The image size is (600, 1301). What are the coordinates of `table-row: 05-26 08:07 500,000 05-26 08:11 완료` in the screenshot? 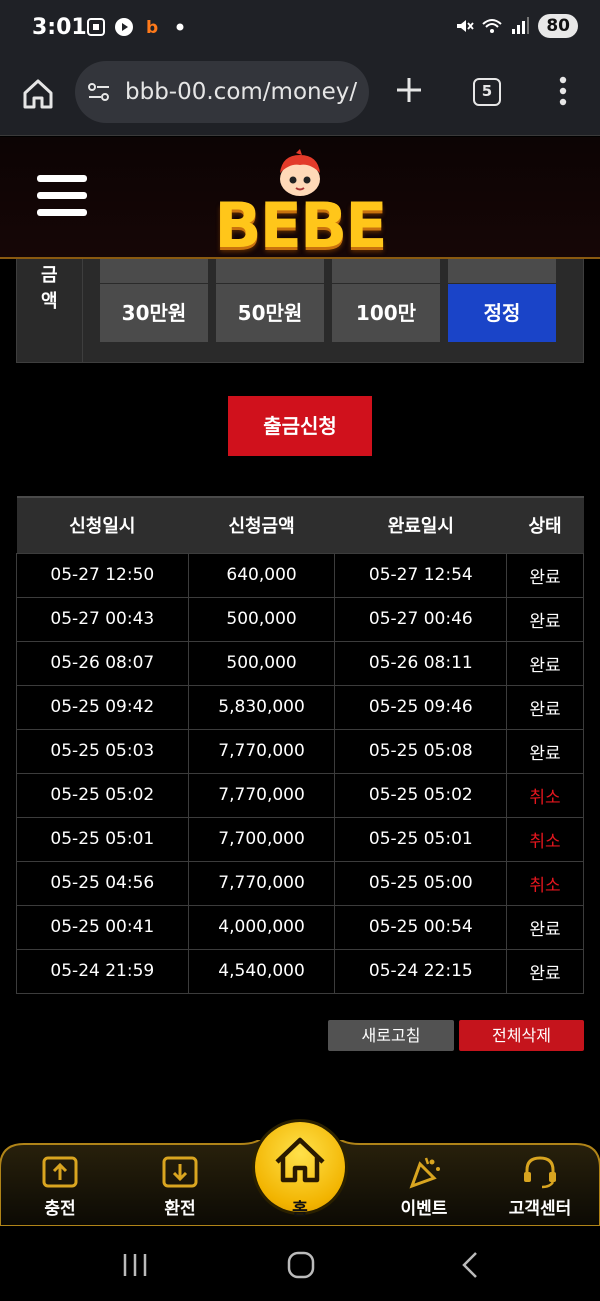 It's located at (300, 663).